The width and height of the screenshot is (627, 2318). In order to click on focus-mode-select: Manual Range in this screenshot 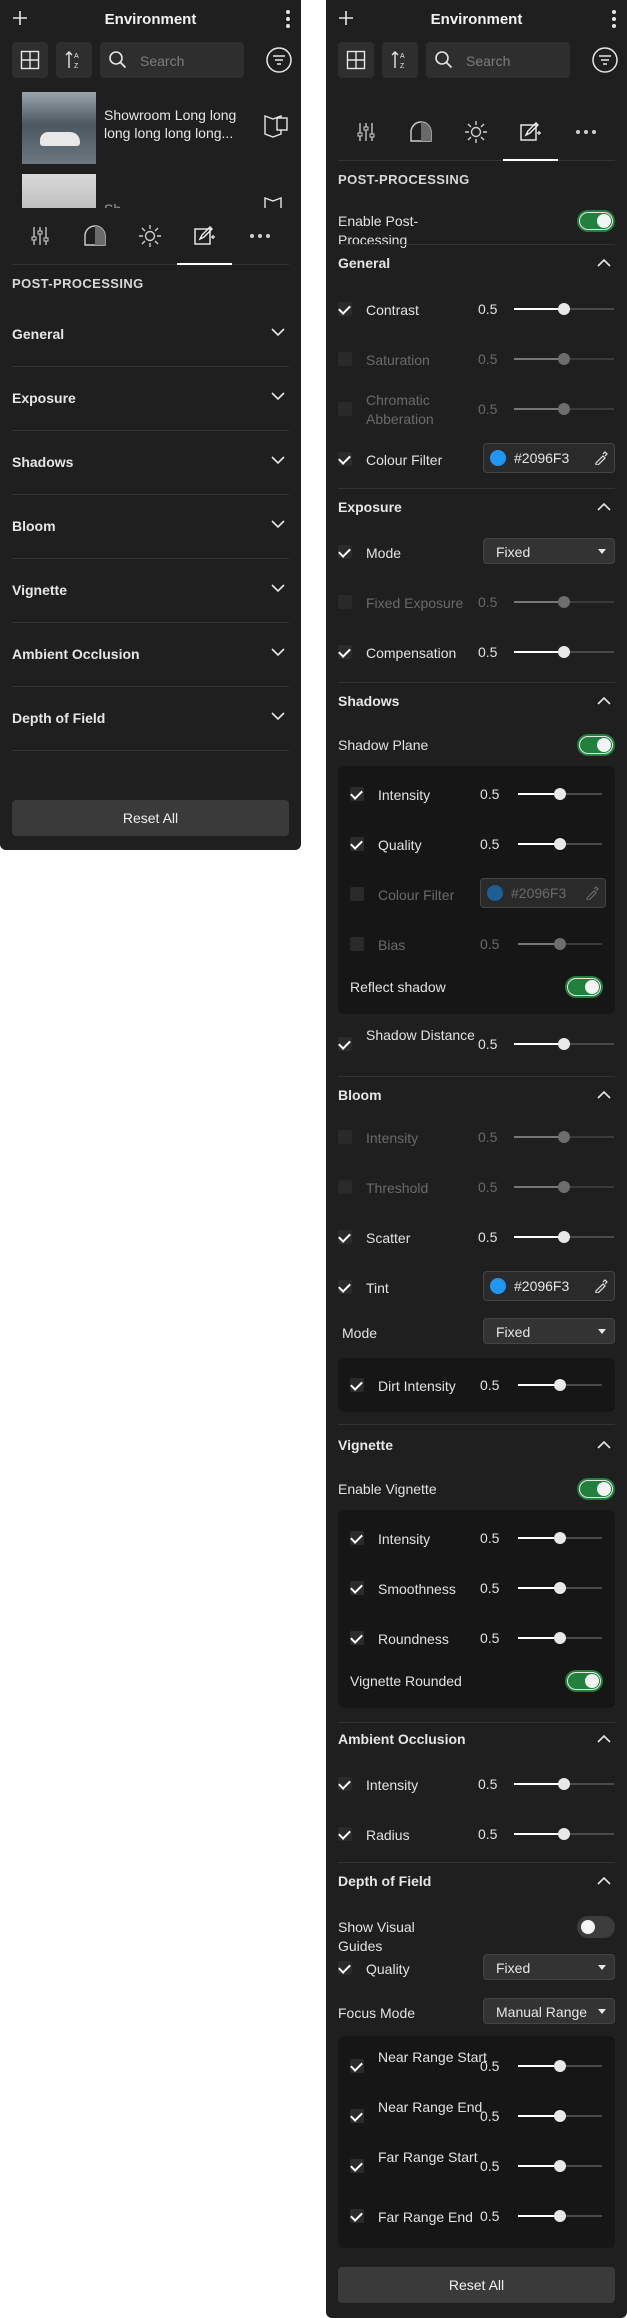, I will do `click(549, 2011)`.